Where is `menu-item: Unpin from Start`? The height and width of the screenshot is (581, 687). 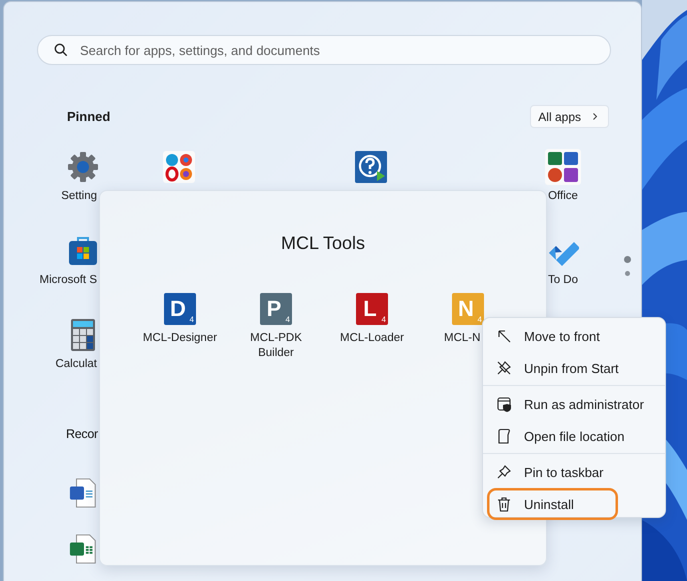 menu-item: Unpin from Start is located at coordinates (560, 368).